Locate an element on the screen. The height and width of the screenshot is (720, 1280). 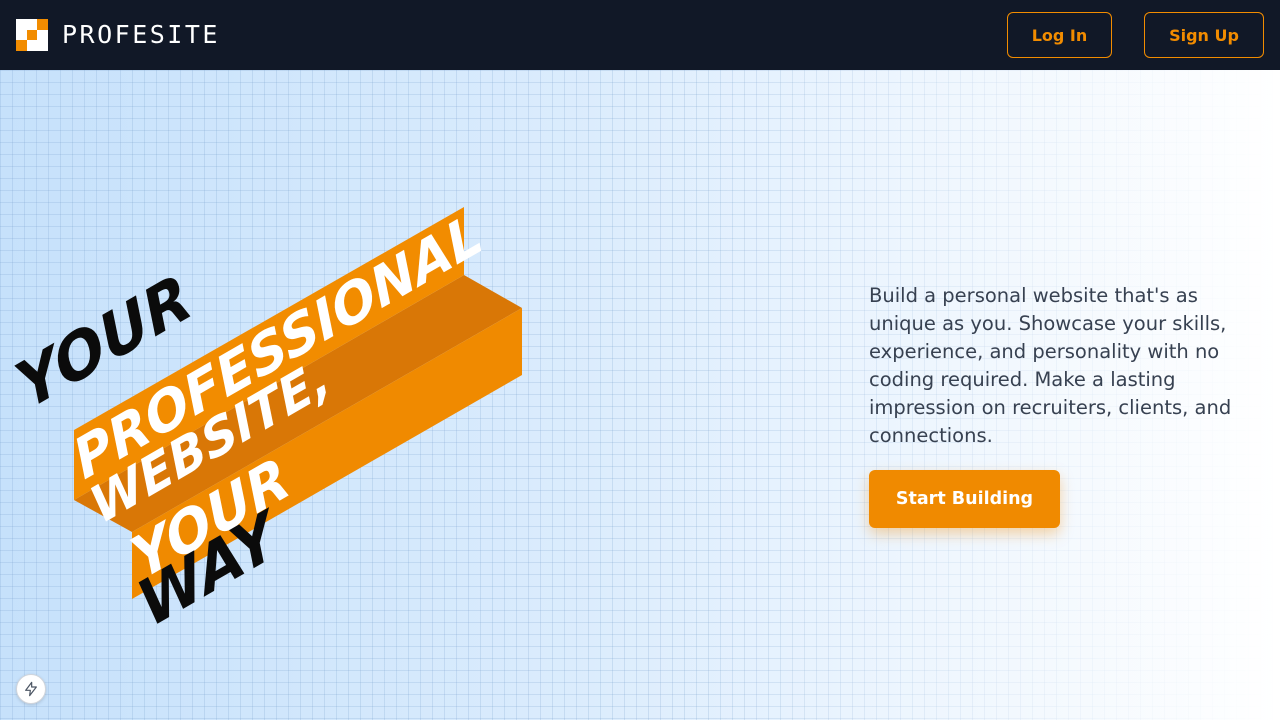
pixel-checker-logo-icon is located at coordinates (32, 35).